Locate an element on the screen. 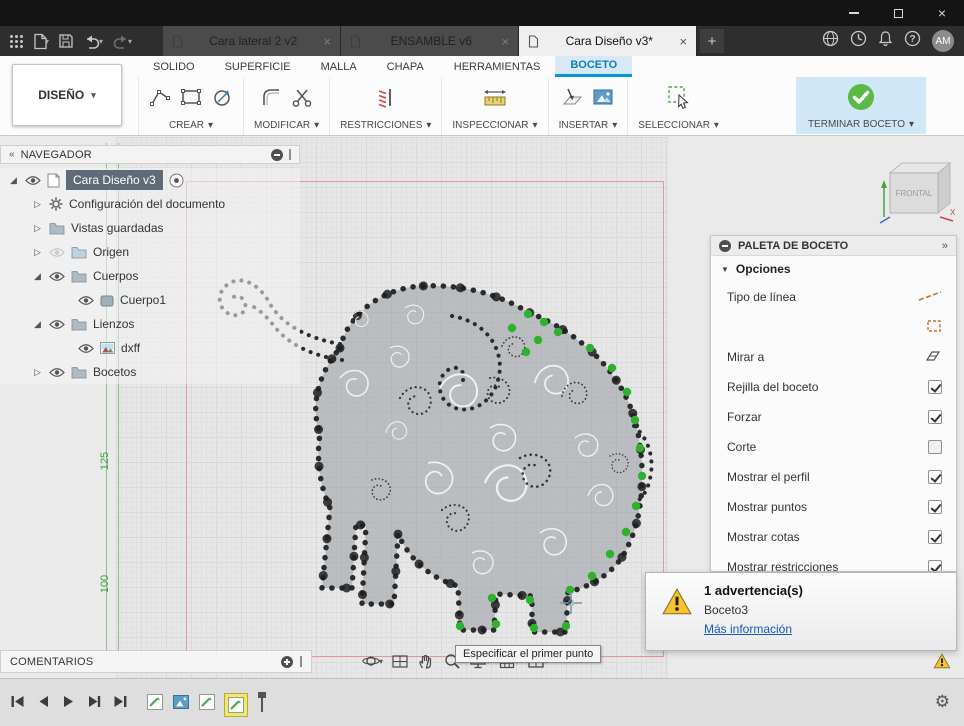  insert-dxf-icon is located at coordinates (572, 99).